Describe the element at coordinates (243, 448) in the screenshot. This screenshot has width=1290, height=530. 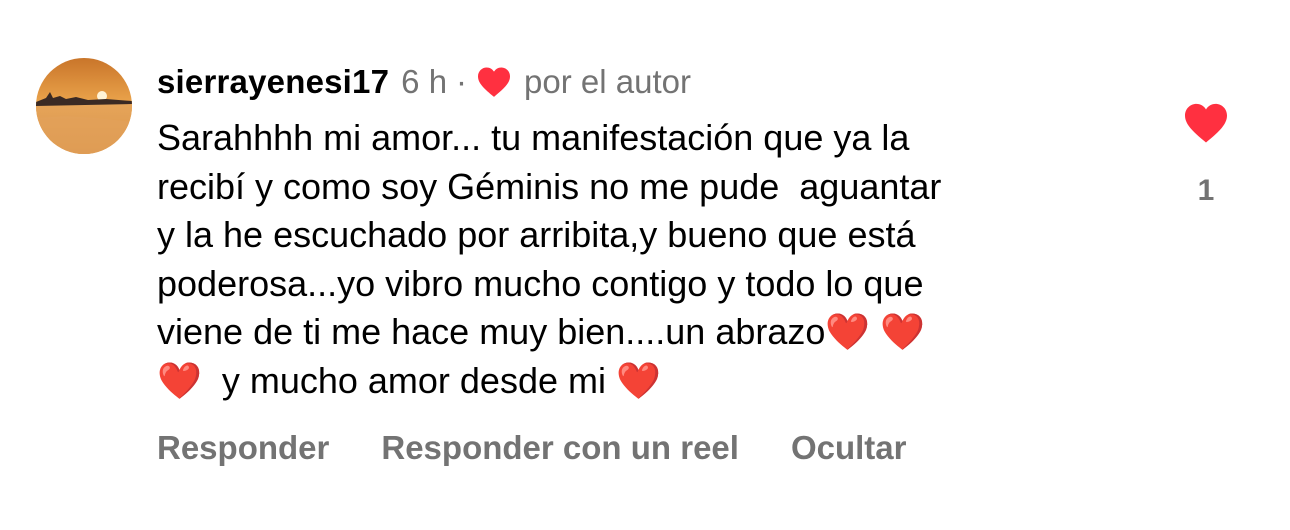
I see `reply-button: Responder` at that location.